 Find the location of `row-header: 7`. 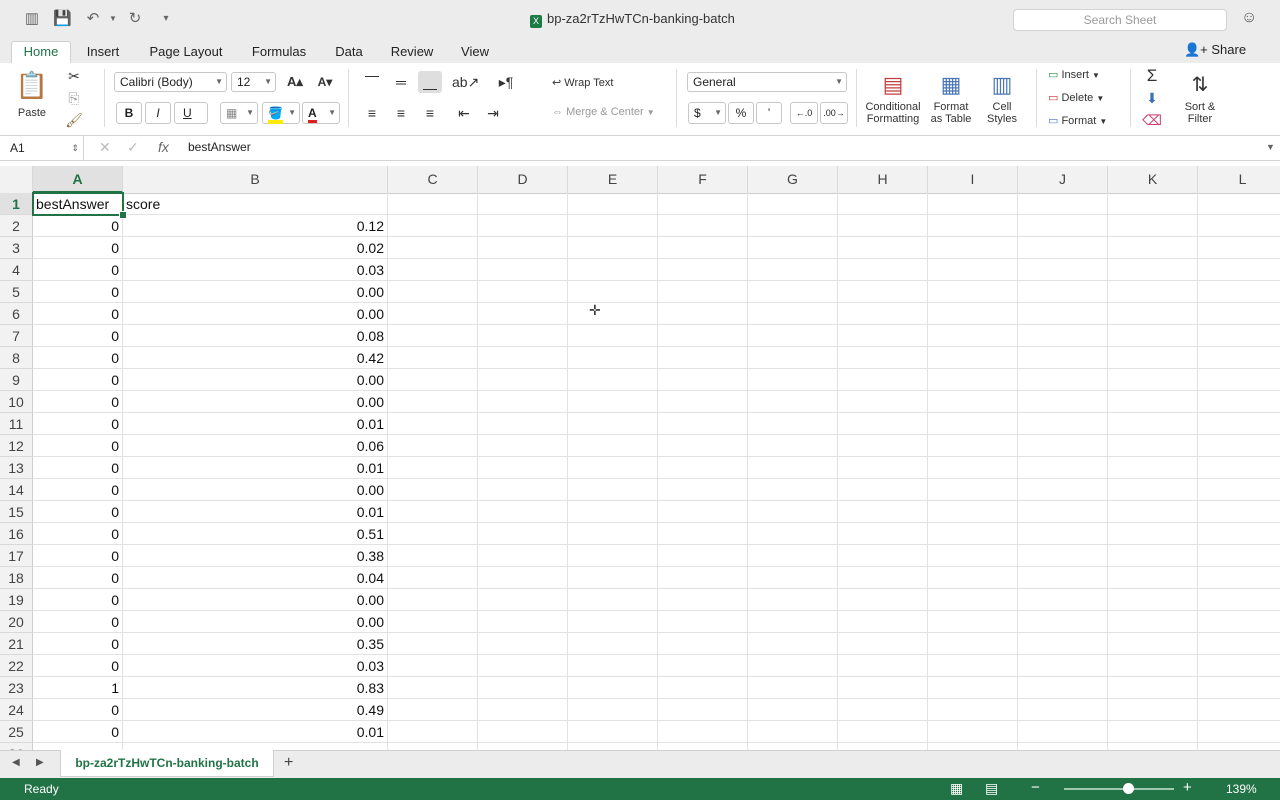

row-header: 7 is located at coordinates (16, 336).